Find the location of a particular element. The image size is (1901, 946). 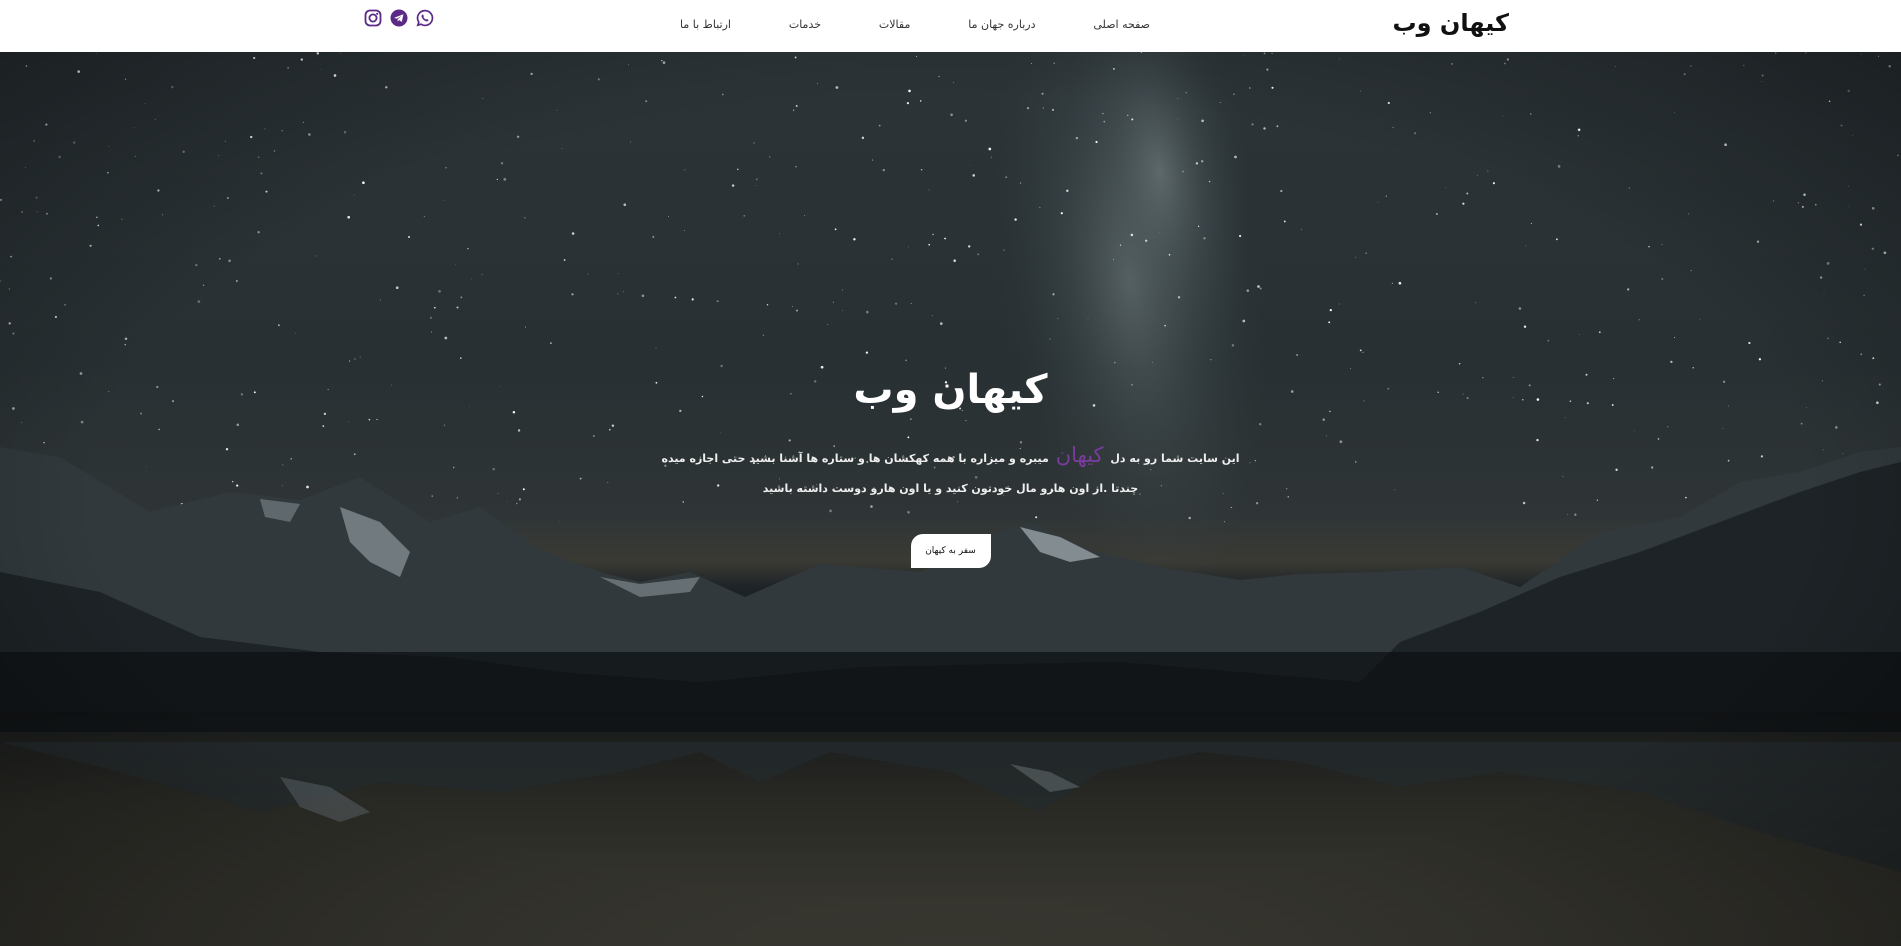

nav-link-about: درباره جهان ما is located at coordinates (1001, 24).